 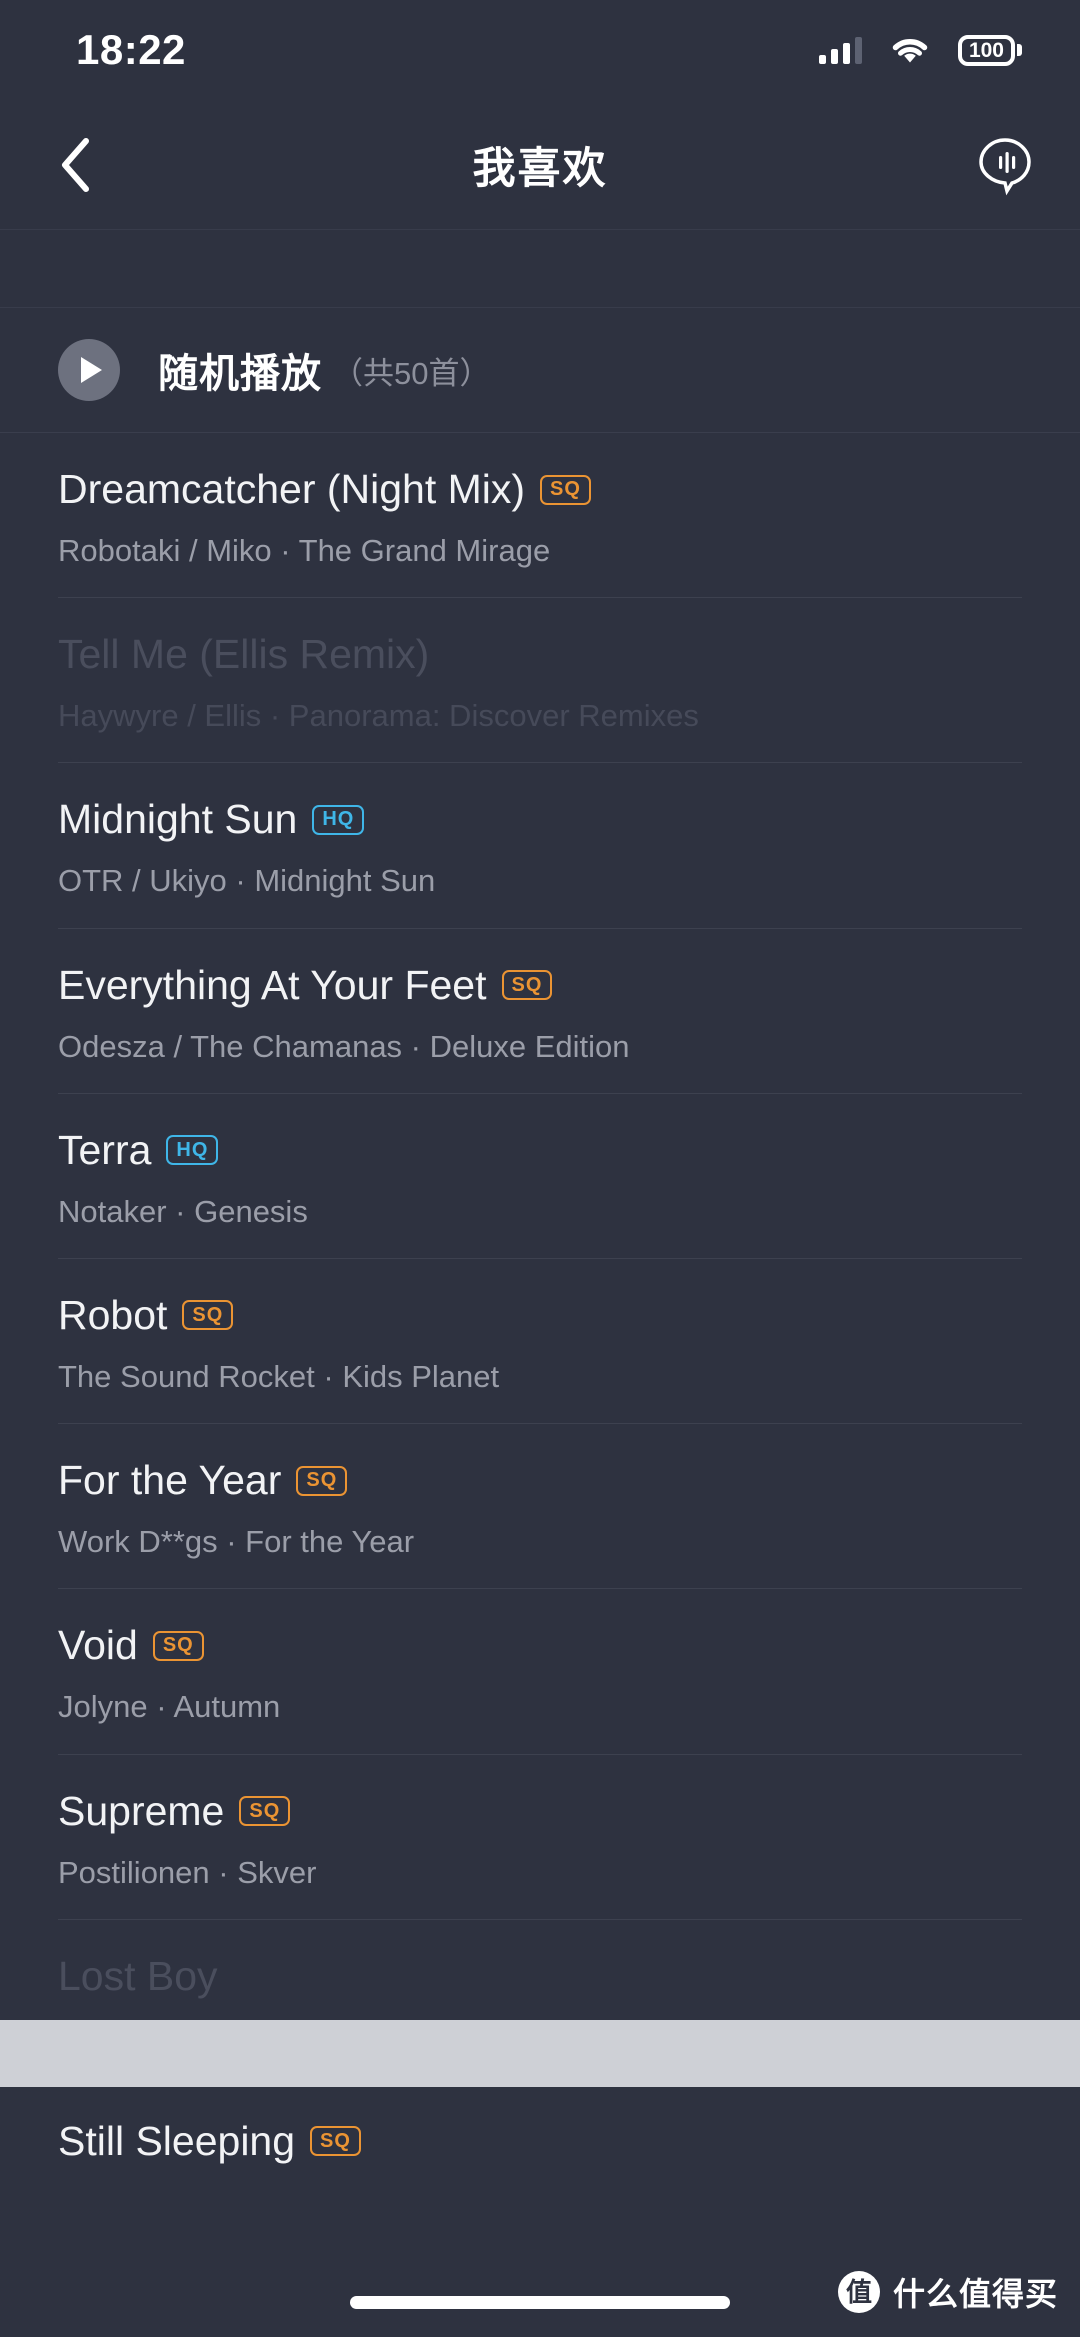 I want to click on song-title-line: For the Year SQ, so click(x=540, y=1480).